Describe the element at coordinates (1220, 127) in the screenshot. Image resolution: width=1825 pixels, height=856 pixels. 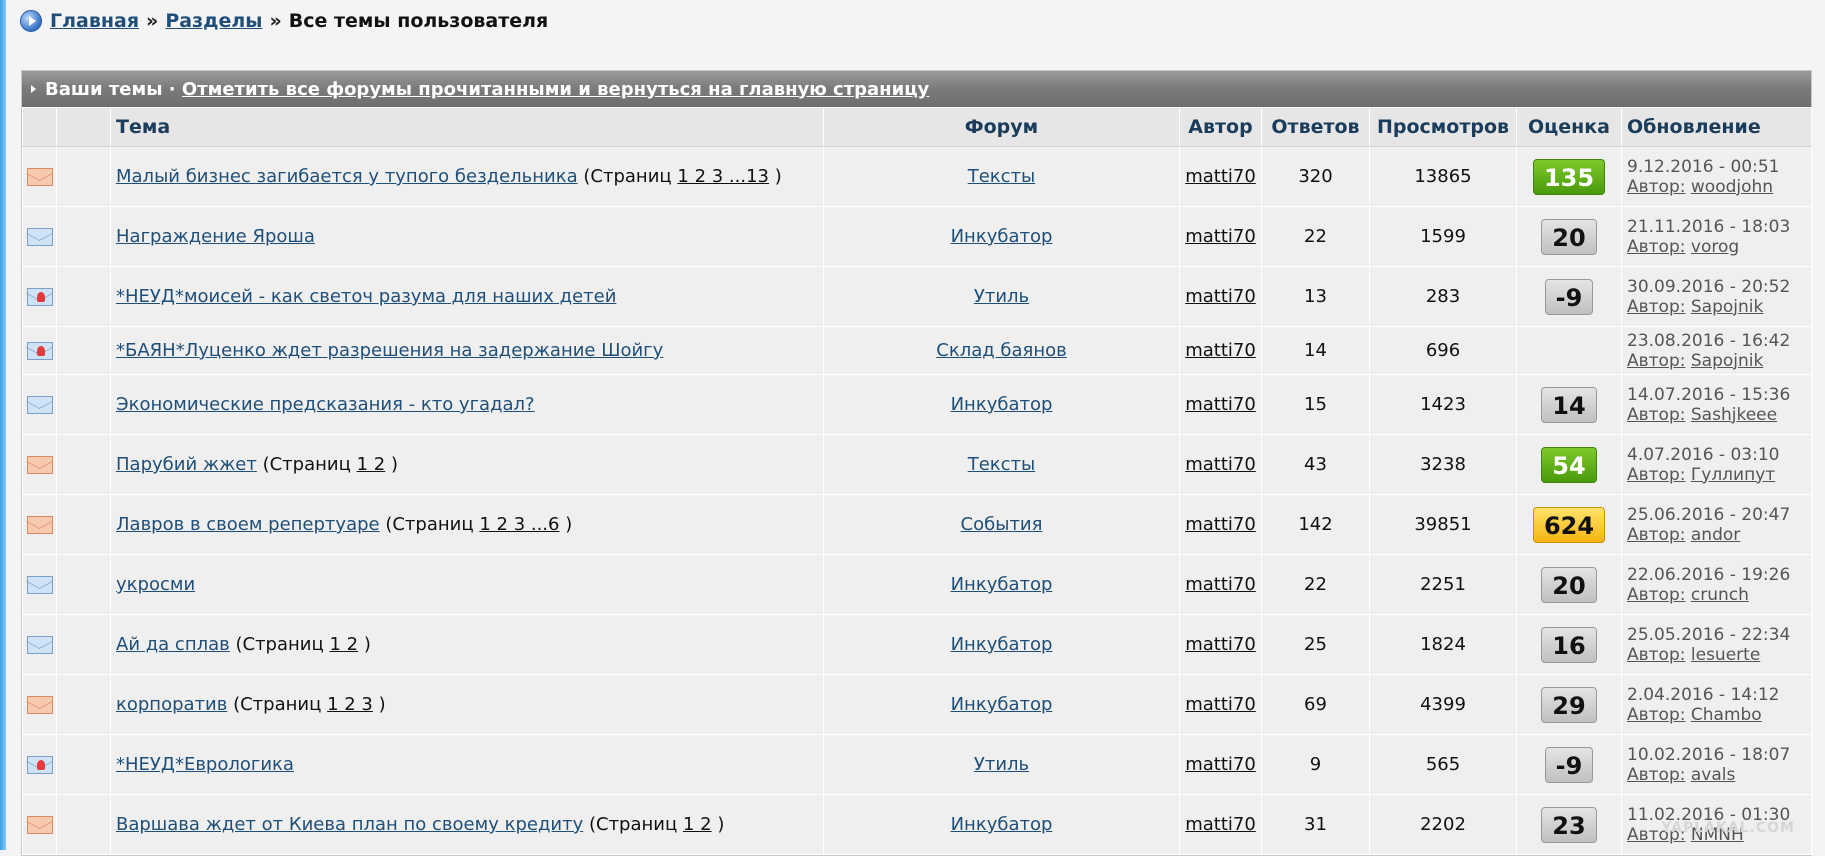
I see `header-author: Автор` at that location.